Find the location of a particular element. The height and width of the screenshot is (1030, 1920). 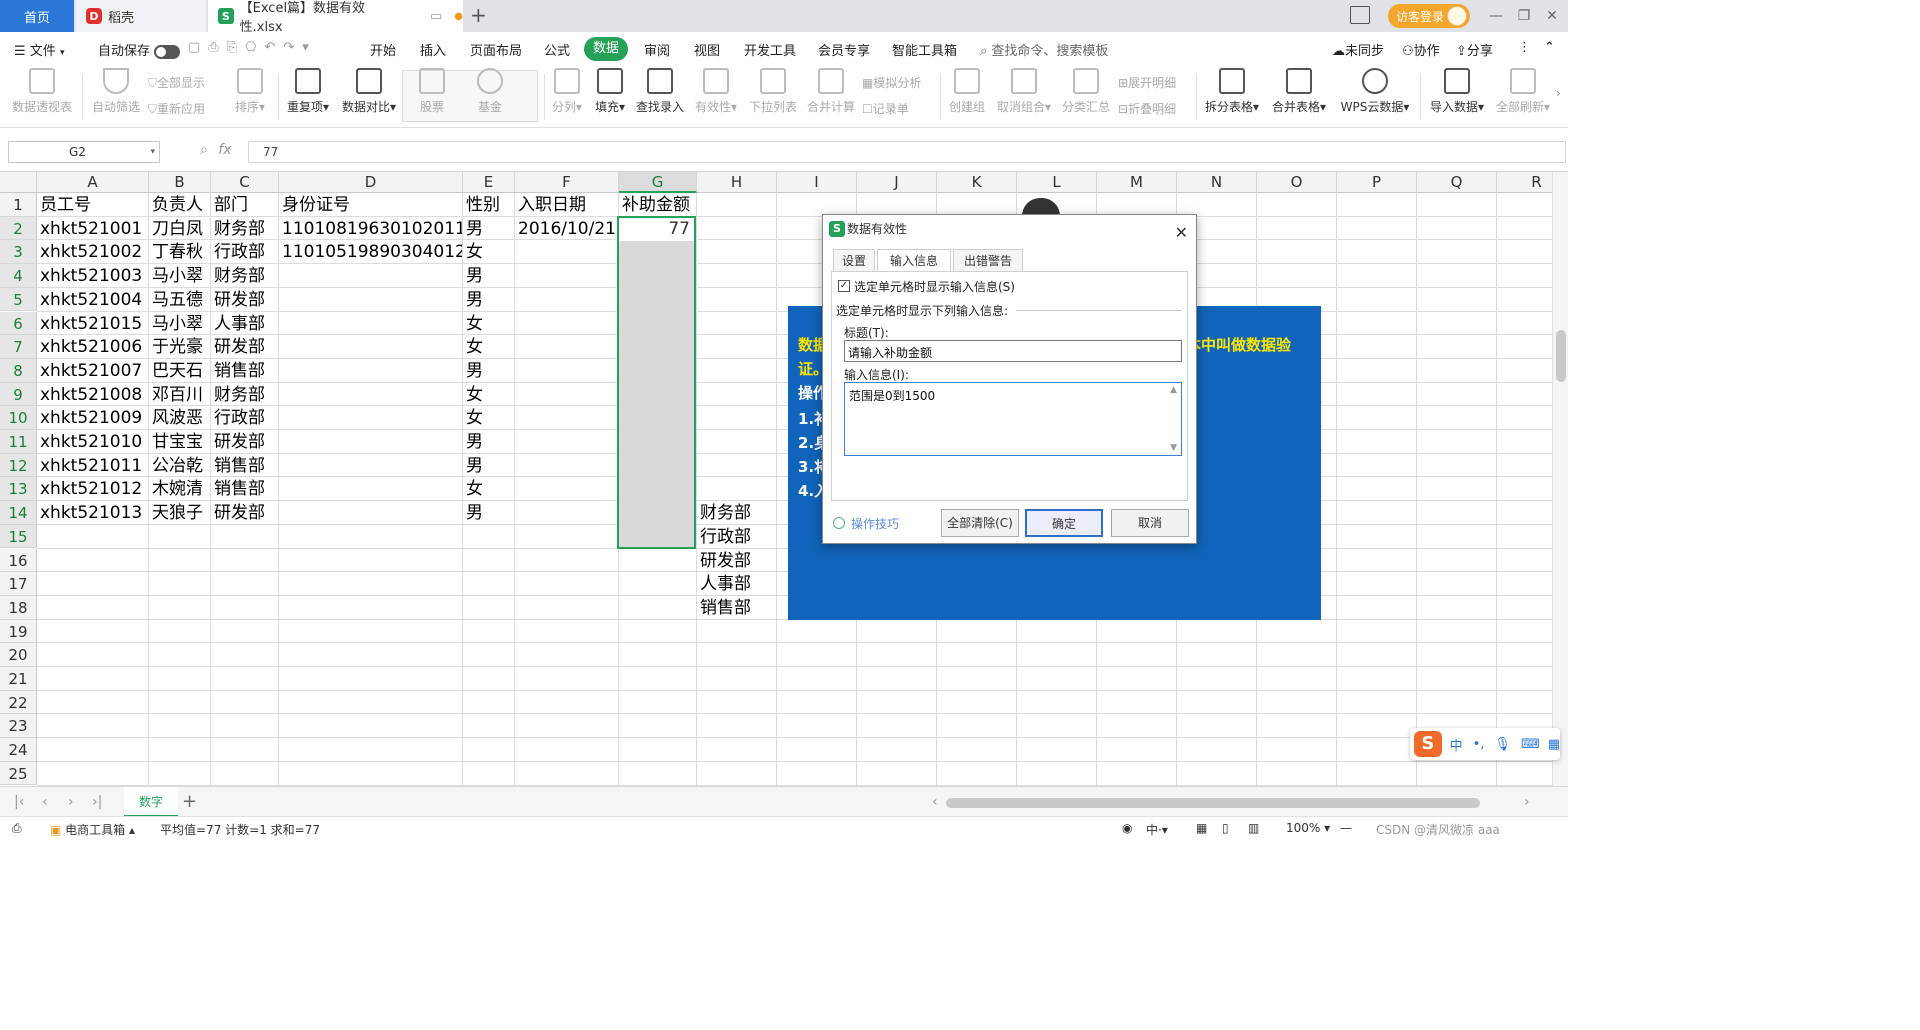

eye-protection-icon: ◉ is located at coordinates (1127, 828).